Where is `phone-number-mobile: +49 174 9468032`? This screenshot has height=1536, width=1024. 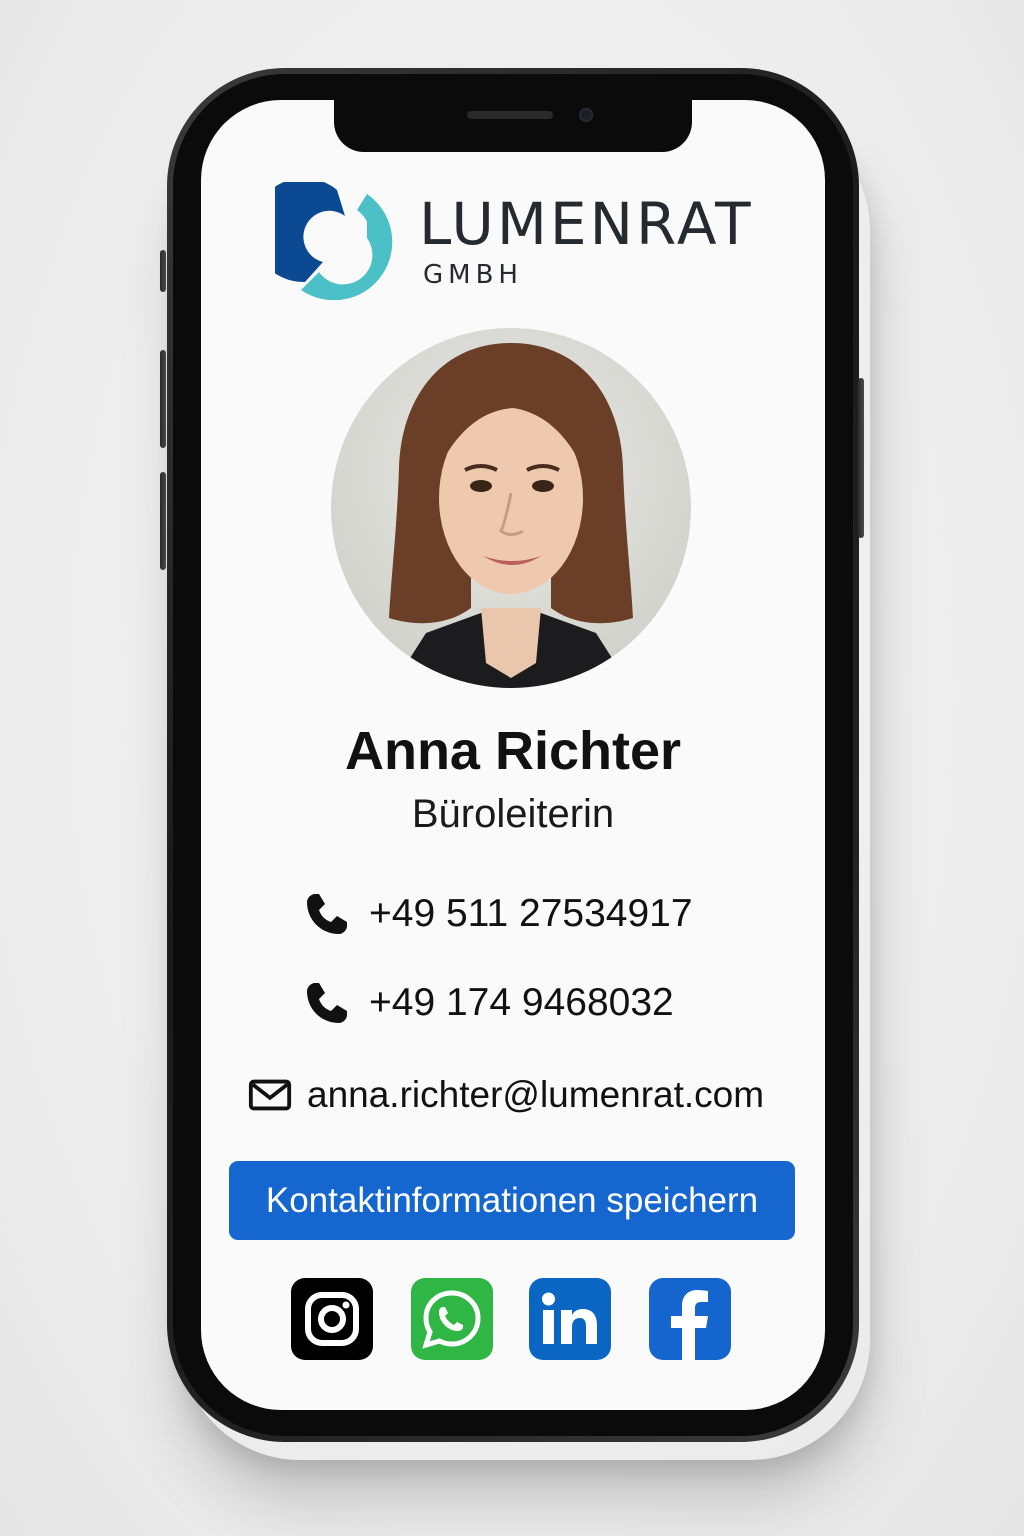 phone-number-mobile: +49 174 9468032 is located at coordinates (521, 1003).